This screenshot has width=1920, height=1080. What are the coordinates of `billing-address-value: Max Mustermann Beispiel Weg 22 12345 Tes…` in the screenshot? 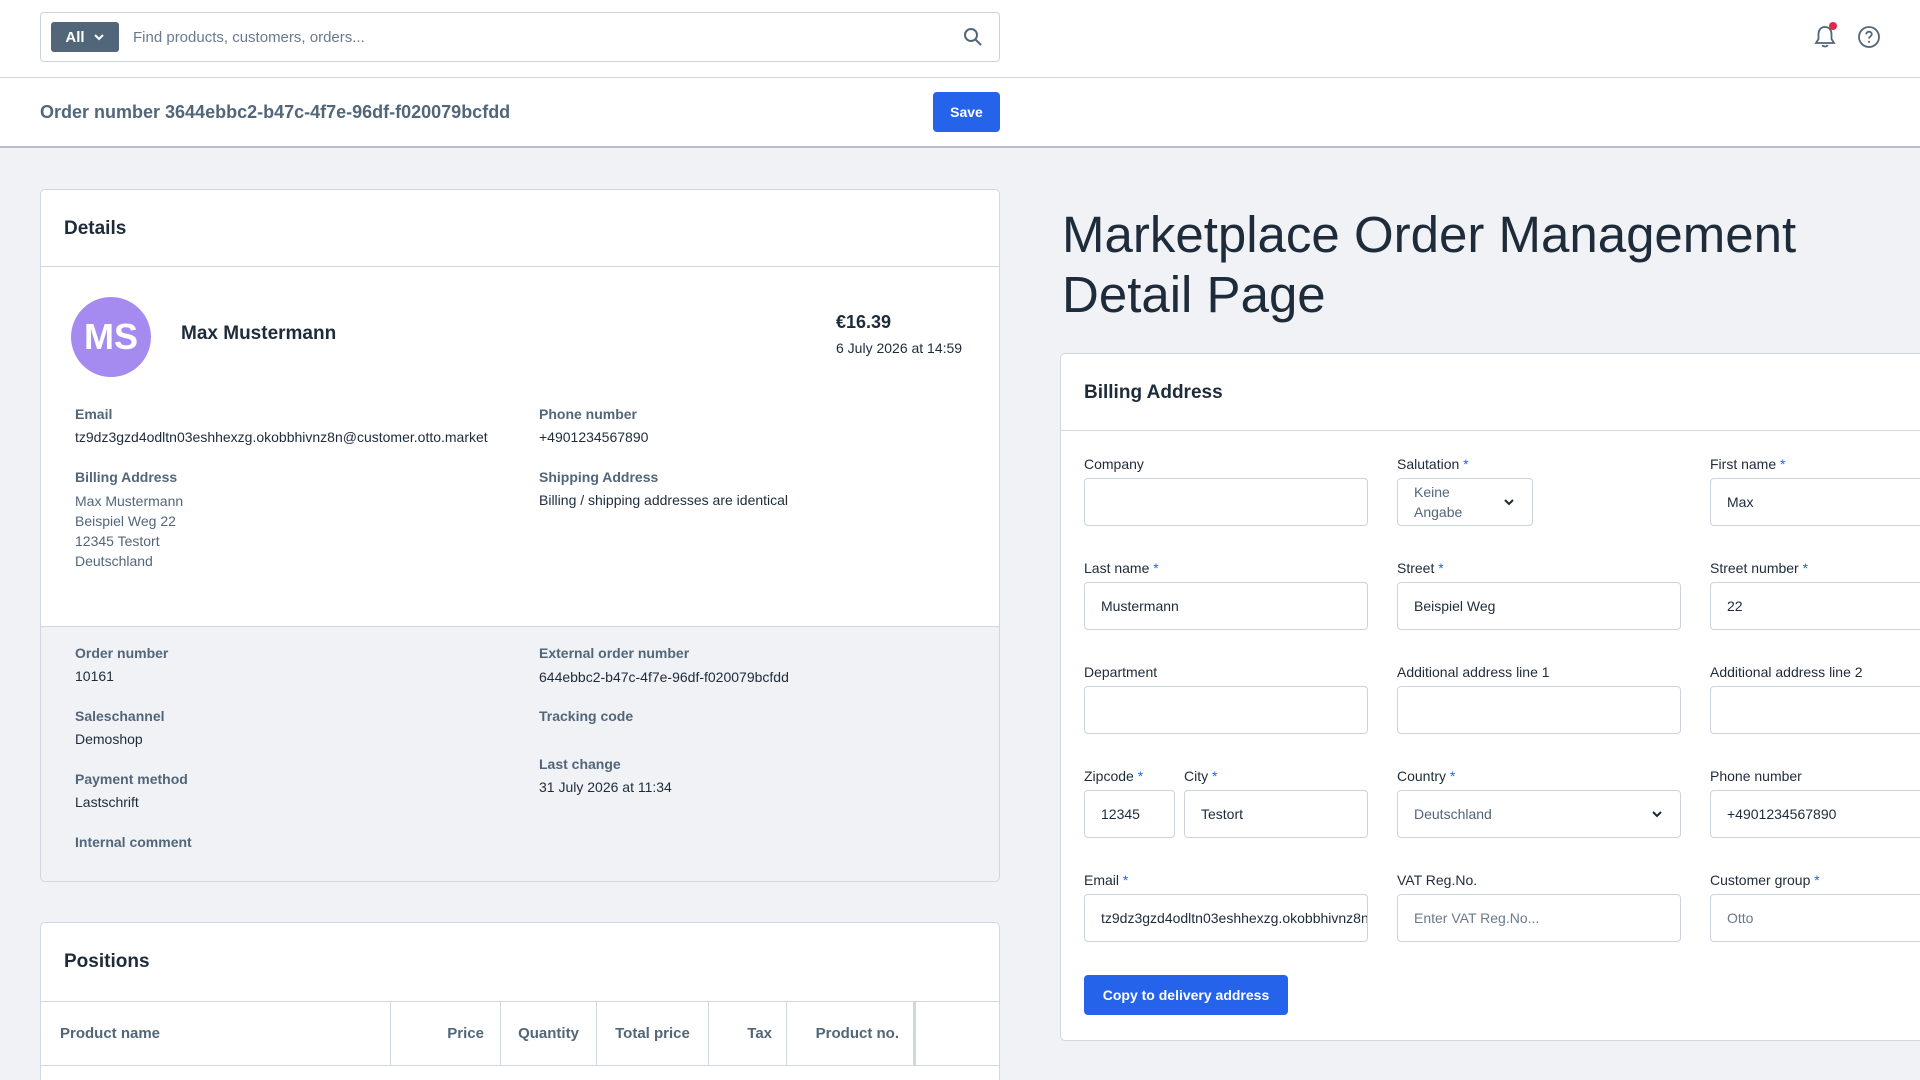 It's located at (129, 531).